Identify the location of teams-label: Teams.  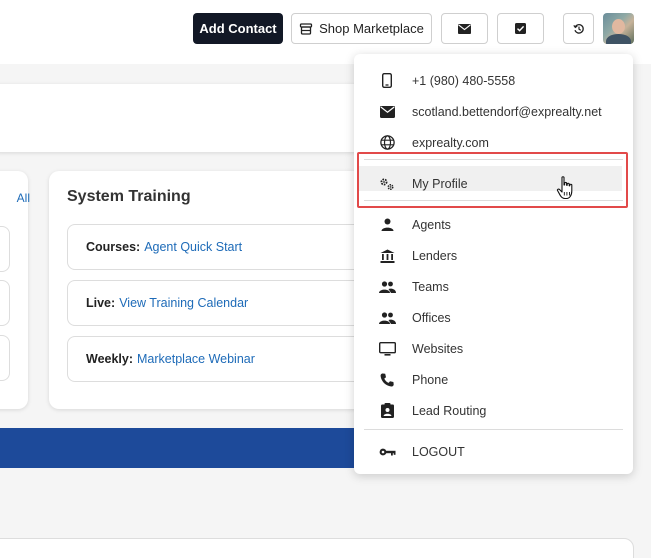
(430, 286).